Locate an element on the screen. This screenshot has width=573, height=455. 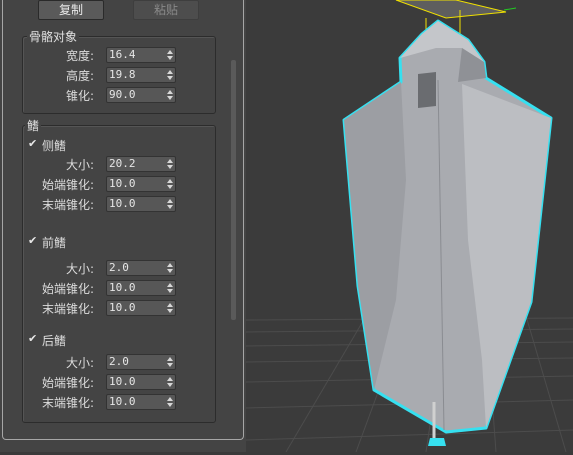
back-fins-start-taper-label: 始端锥化: is located at coordinates (67, 383).